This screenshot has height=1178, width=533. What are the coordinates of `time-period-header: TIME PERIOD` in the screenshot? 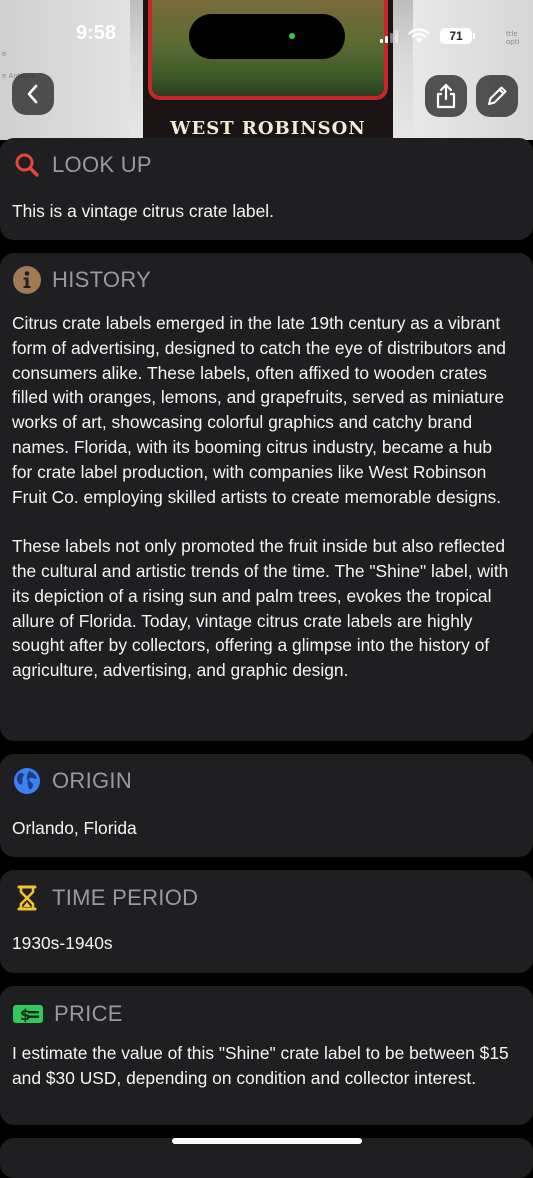 It's located at (105, 898).